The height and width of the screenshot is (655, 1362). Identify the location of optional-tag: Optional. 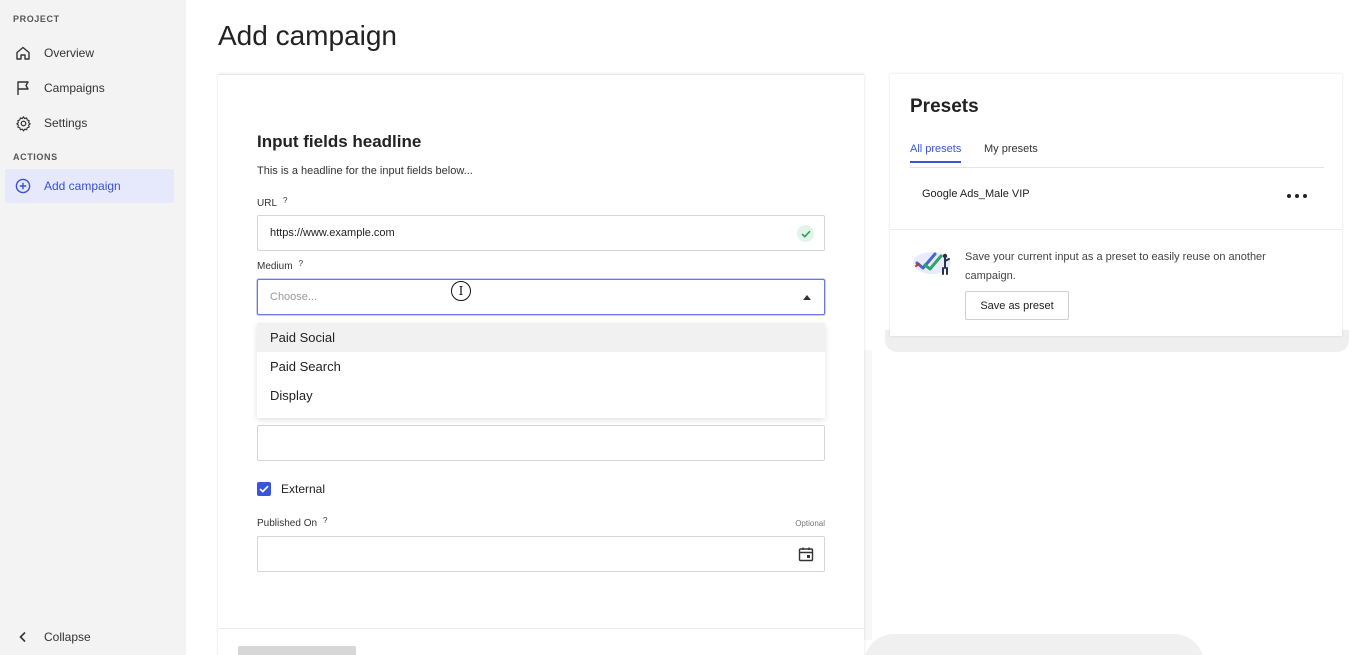
(810, 523).